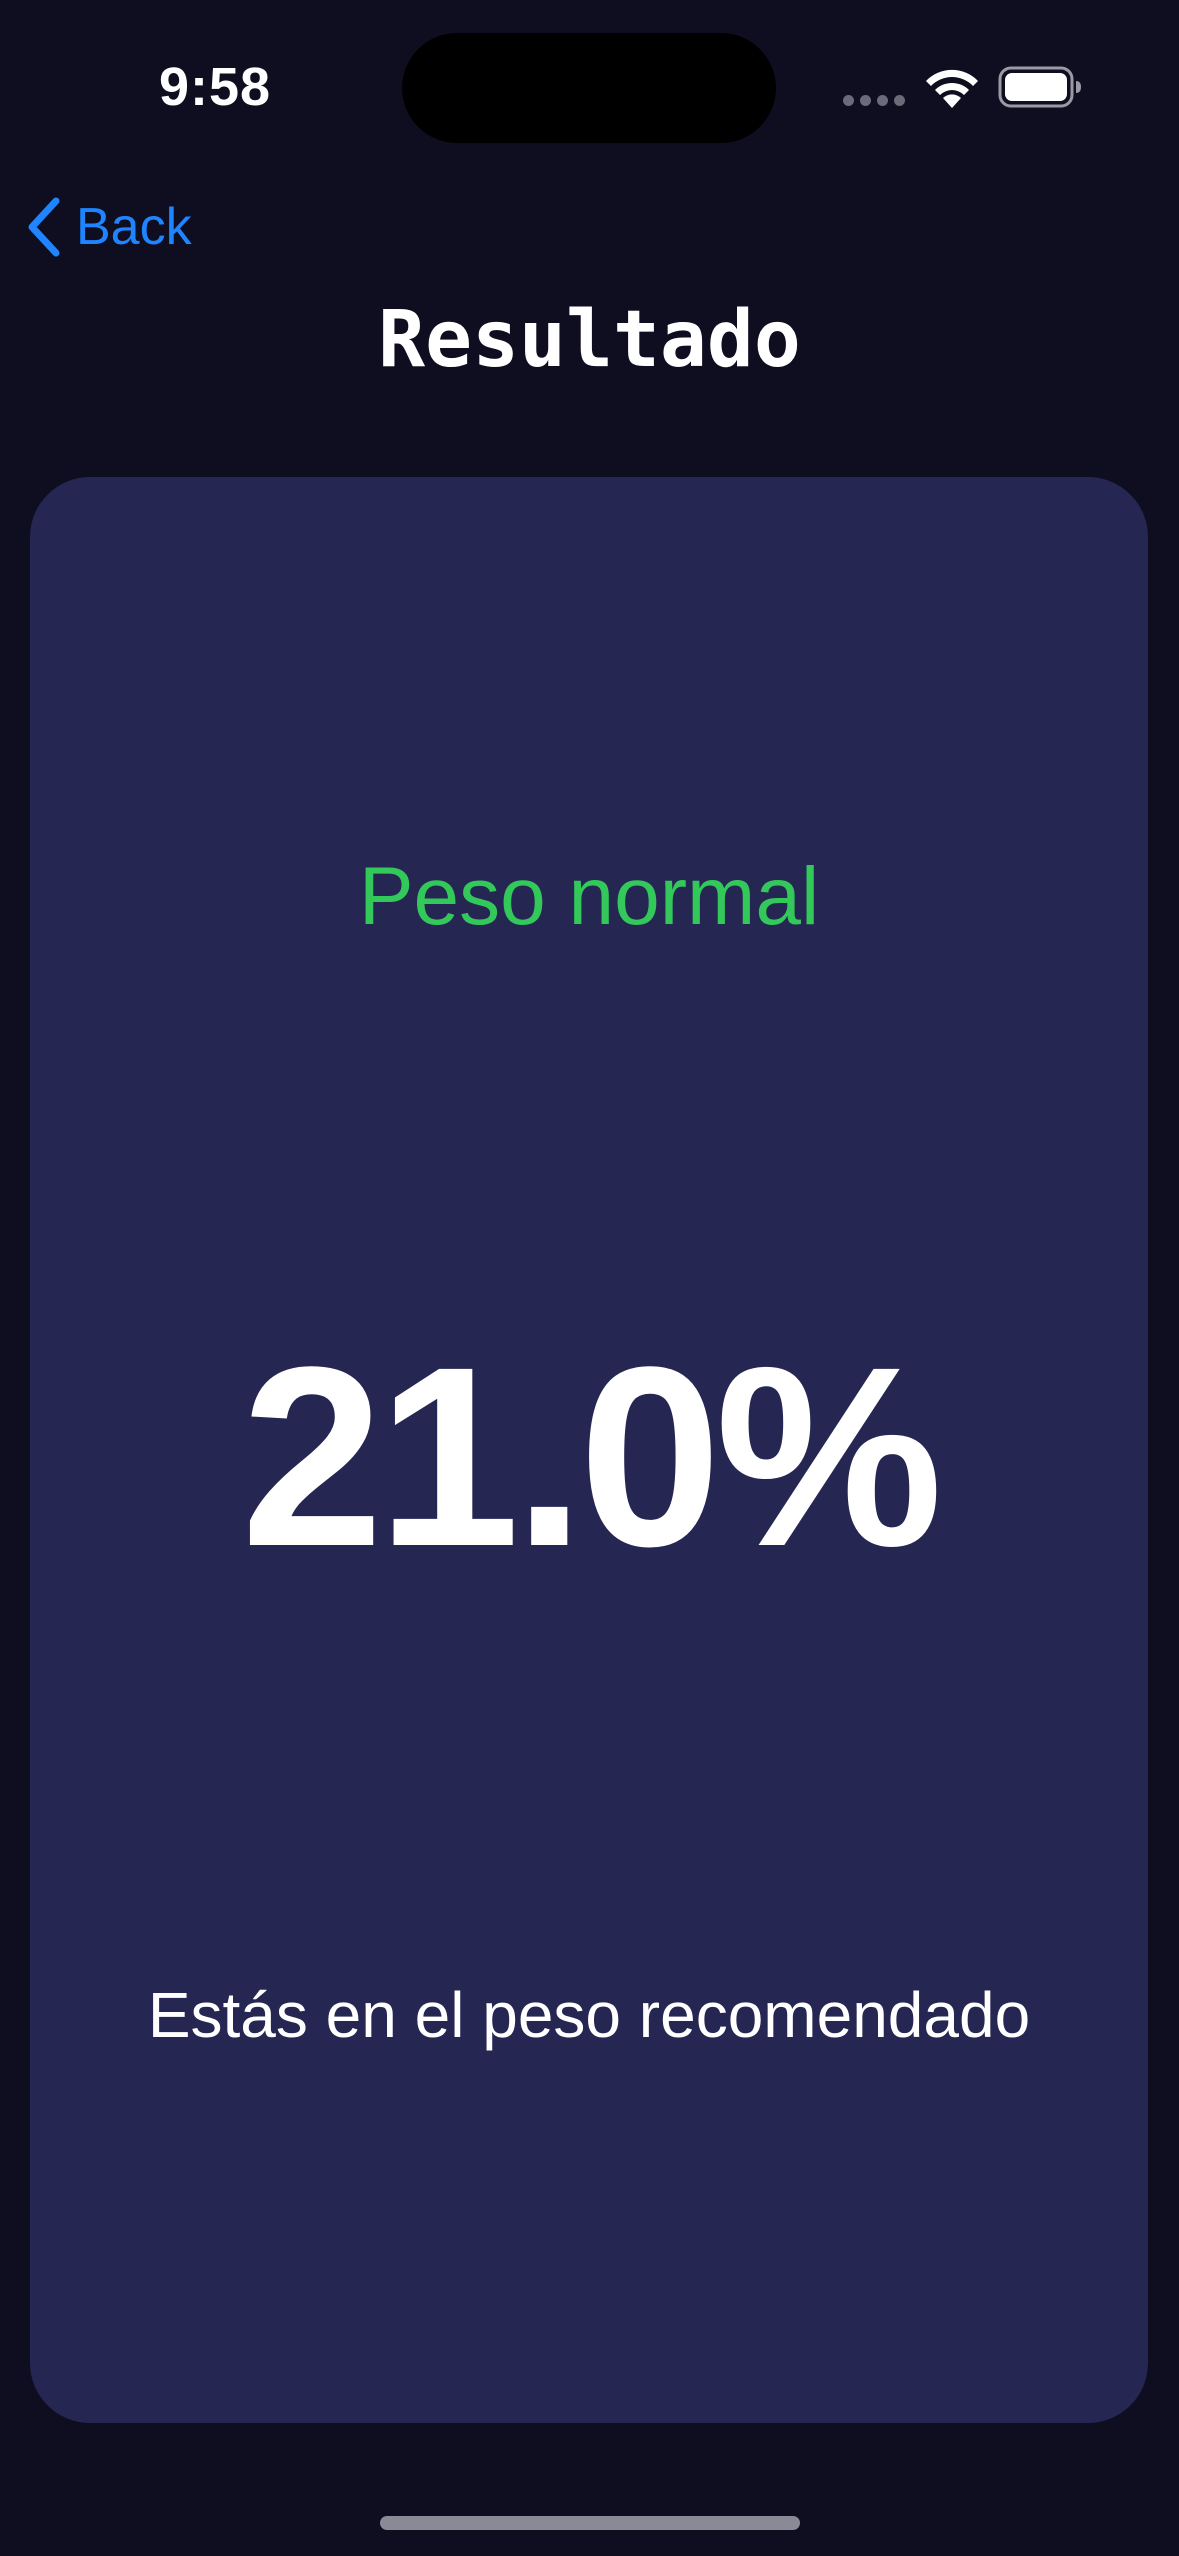  Describe the element at coordinates (592, 1457) in the screenshot. I see `result-value: 21.0%` at that location.